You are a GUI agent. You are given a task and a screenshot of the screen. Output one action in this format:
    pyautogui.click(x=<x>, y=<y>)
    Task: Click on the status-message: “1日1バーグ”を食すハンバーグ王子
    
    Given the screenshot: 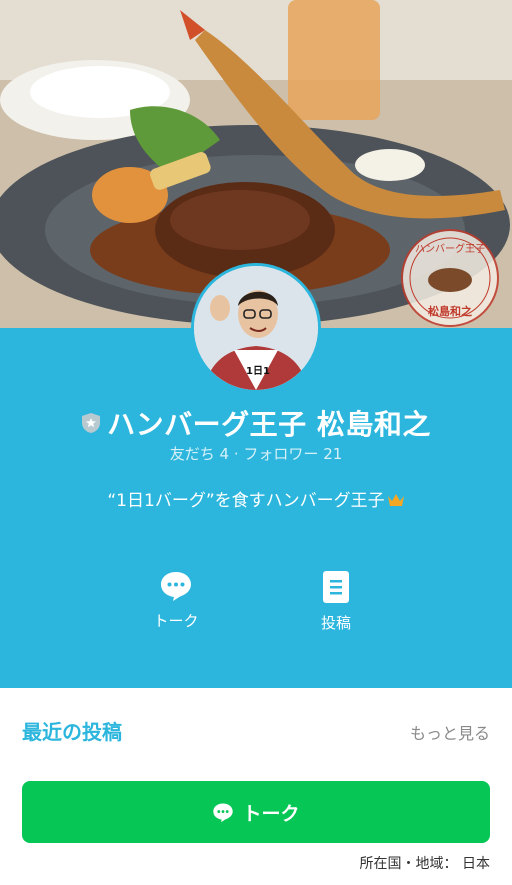 What is the action you would take?
    pyautogui.click(x=256, y=498)
    